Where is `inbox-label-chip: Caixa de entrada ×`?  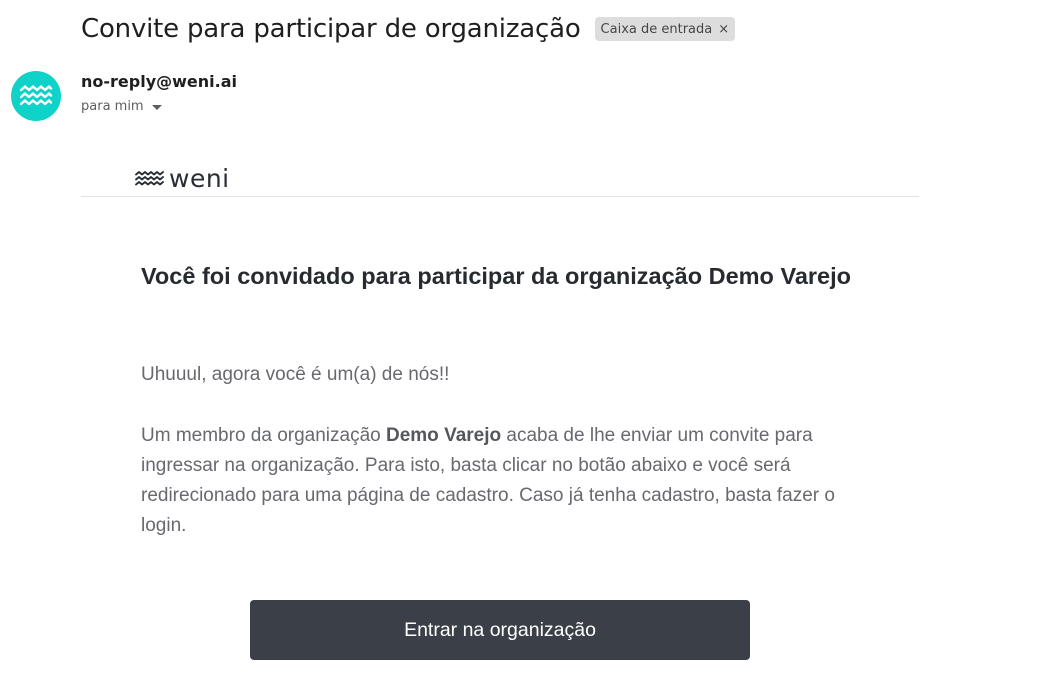
inbox-label-chip: Caixa de entrada × is located at coordinates (665, 29).